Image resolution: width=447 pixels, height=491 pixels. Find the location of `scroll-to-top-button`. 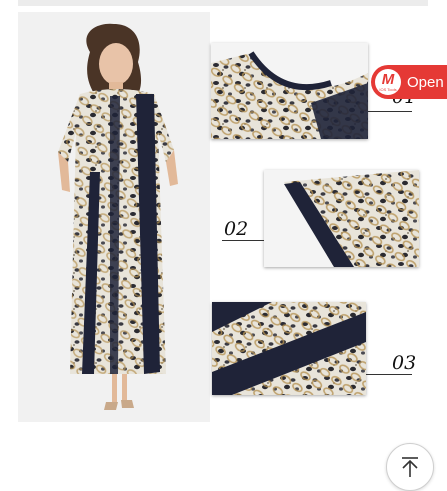

scroll-to-top-button is located at coordinates (410, 467).